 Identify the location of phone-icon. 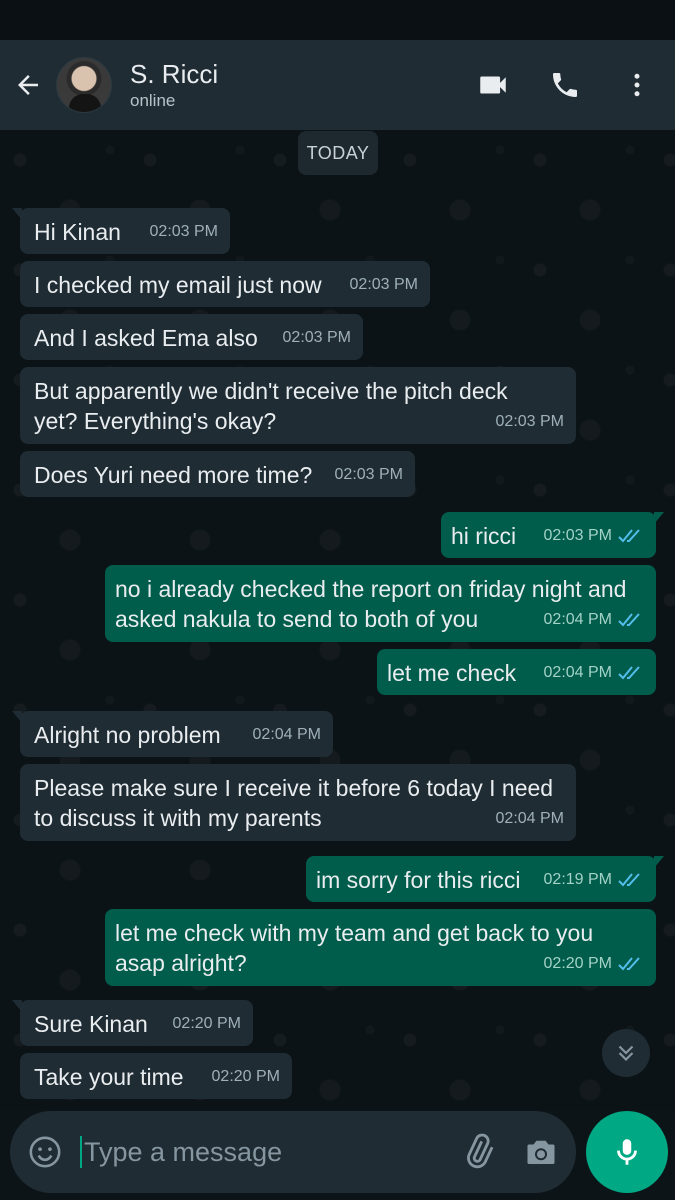
(565, 85).